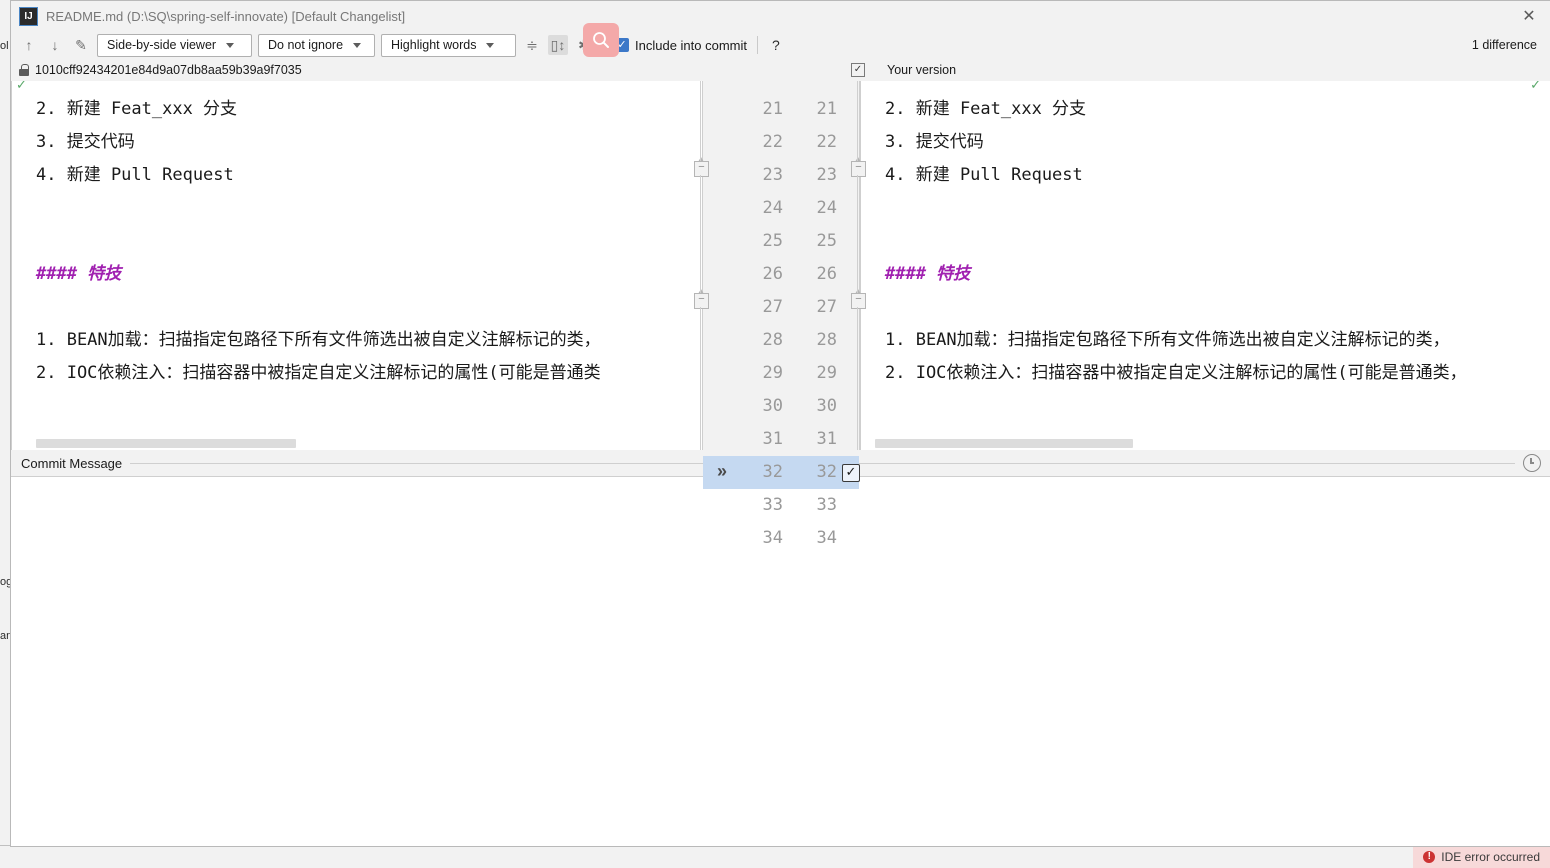  What do you see at coordinates (772, 175) in the screenshot?
I see `left-line-number-23: 23` at bounding box center [772, 175].